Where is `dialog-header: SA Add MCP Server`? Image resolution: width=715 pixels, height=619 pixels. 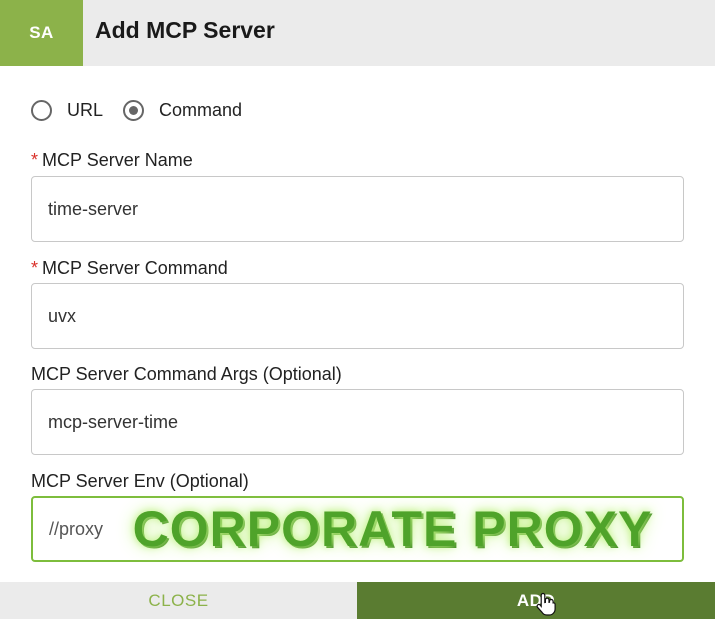
dialog-header: SA Add MCP Server is located at coordinates (357, 33).